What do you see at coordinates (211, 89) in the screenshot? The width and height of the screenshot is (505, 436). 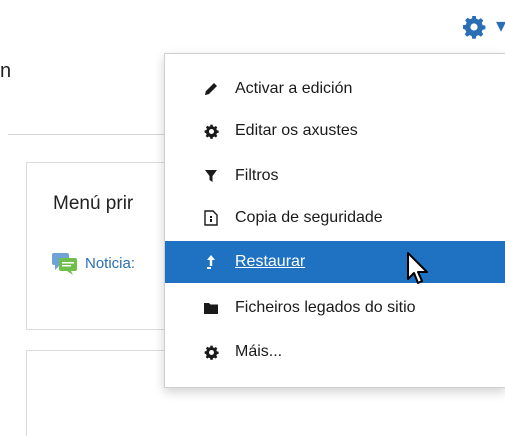 I see `pencil-icon` at bounding box center [211, 89].